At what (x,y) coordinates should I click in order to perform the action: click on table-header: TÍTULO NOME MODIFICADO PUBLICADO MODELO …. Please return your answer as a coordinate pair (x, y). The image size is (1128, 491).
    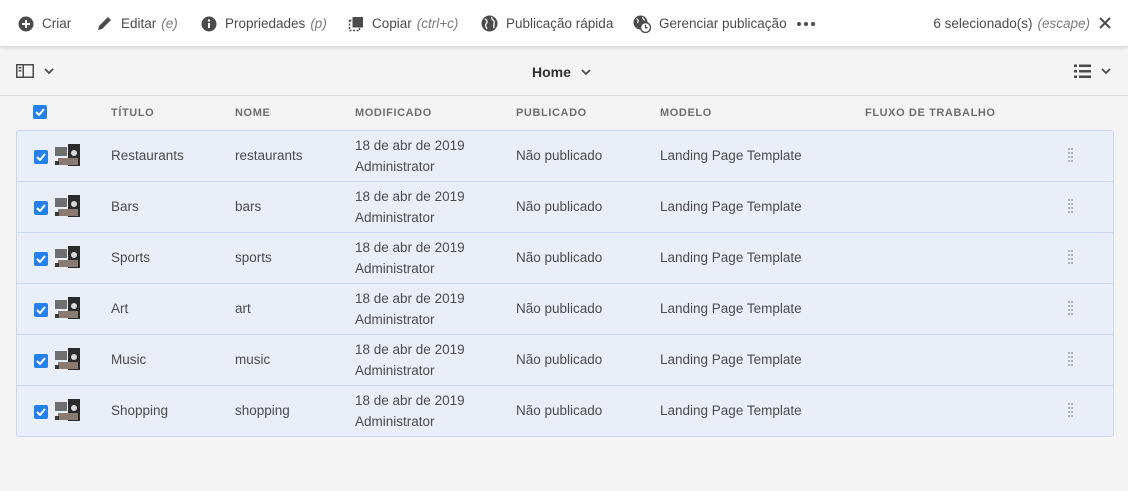
    Looking at the image, I should click on (564, 113).